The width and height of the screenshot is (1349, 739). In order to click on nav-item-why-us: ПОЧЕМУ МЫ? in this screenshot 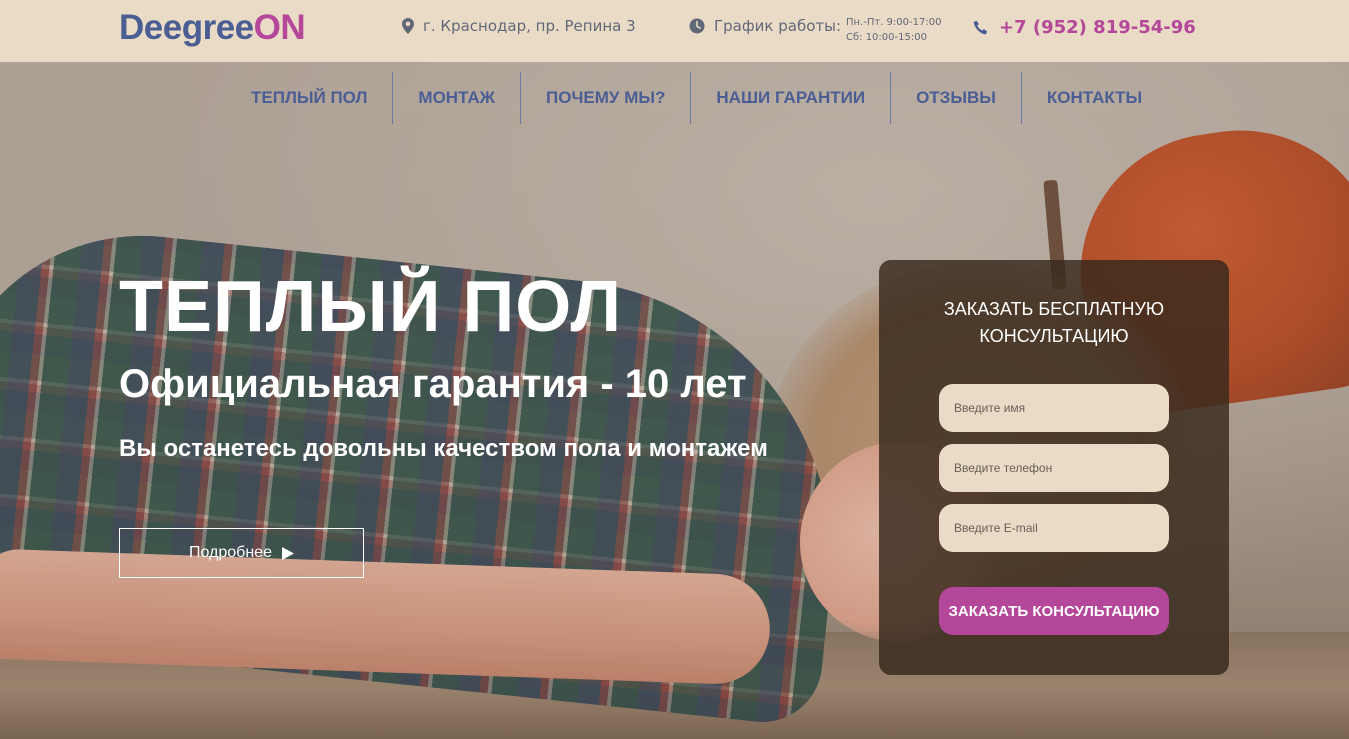, I will do `click(605, 98)`.